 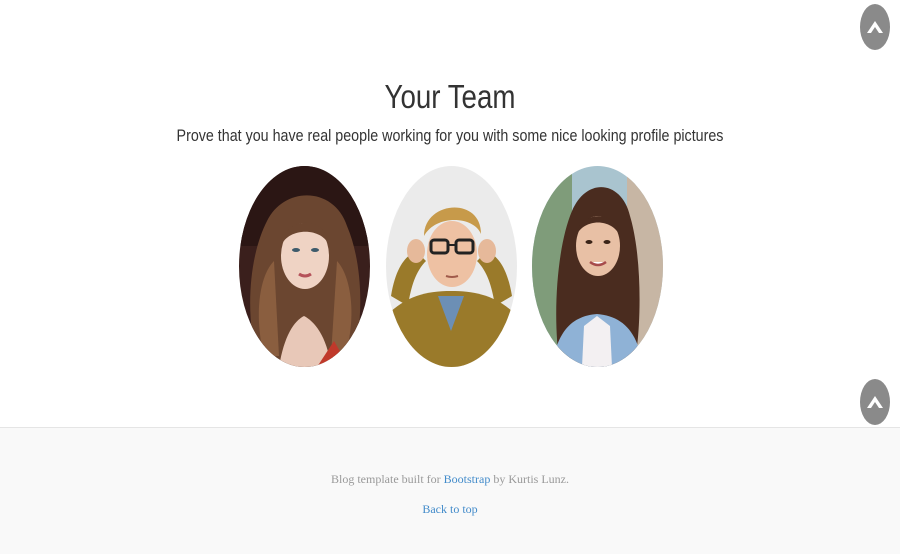 I want to click on bootstrap-link: Bootstrap, so click(x=467, y=479).